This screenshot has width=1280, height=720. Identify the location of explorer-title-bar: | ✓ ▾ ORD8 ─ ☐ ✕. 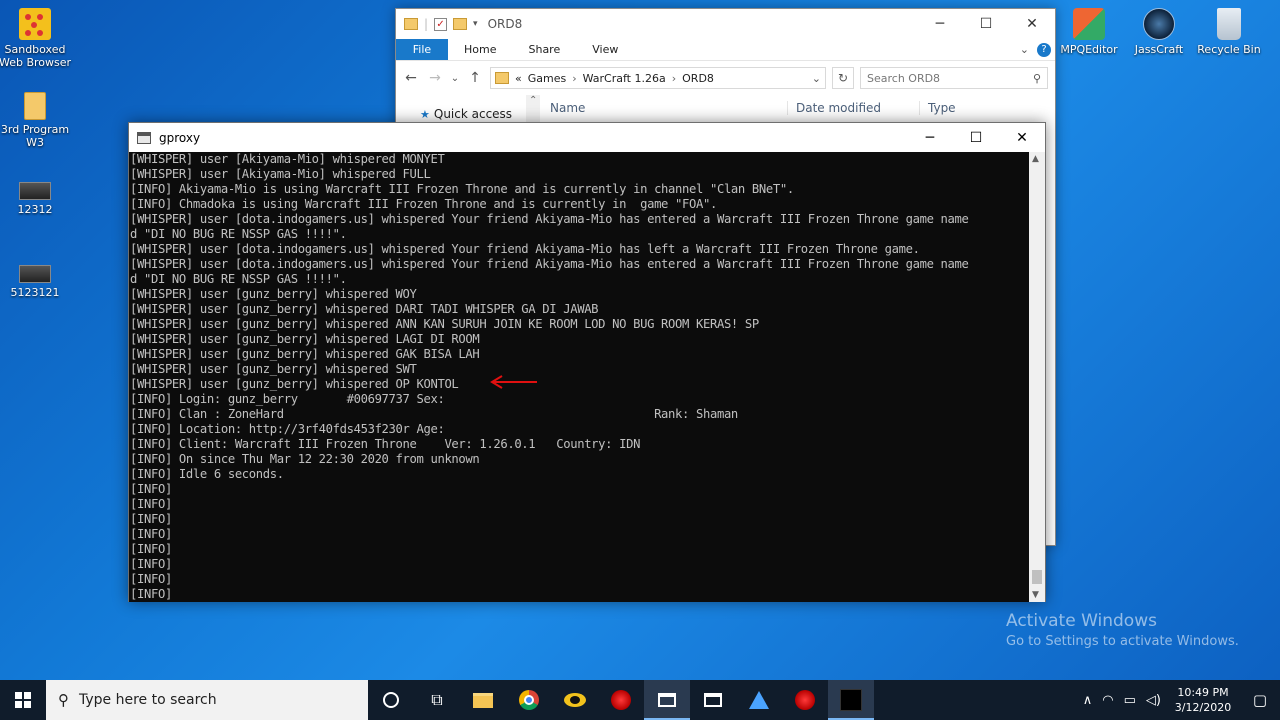
(725, 24).